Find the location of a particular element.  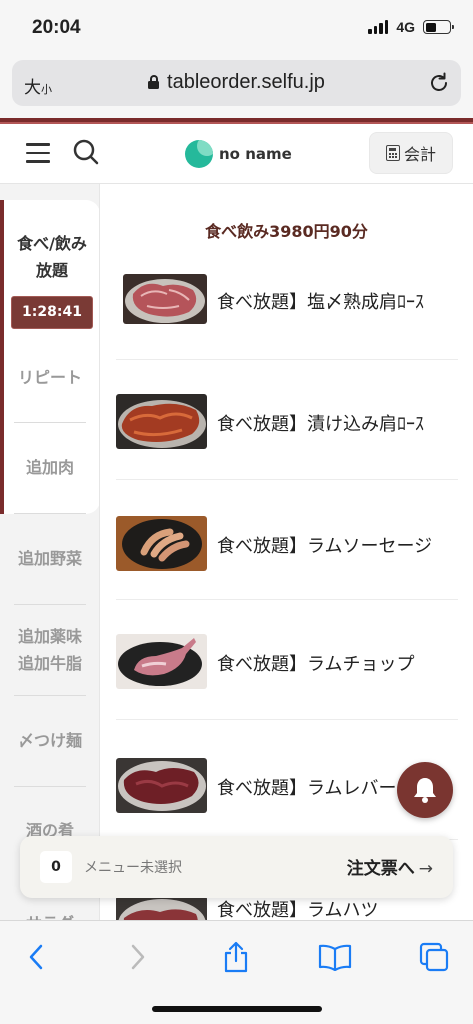

checkout-button: 会計 is located at coordinates (411, 153).